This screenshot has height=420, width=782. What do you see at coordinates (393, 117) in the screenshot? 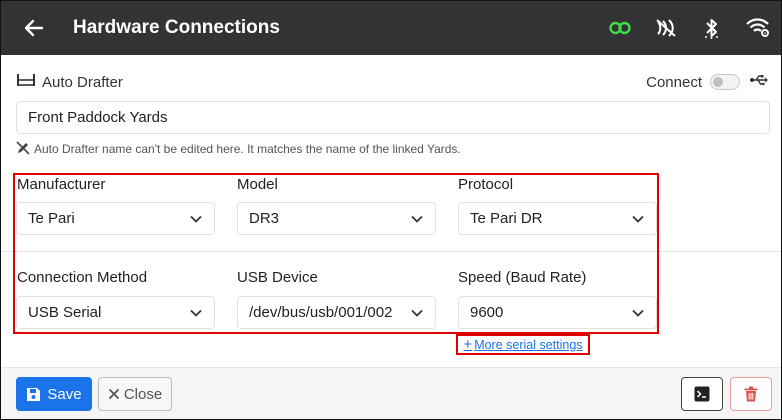
I see `drafter-name-field: Front Paddock Yards` at bounding box center [393, 117].